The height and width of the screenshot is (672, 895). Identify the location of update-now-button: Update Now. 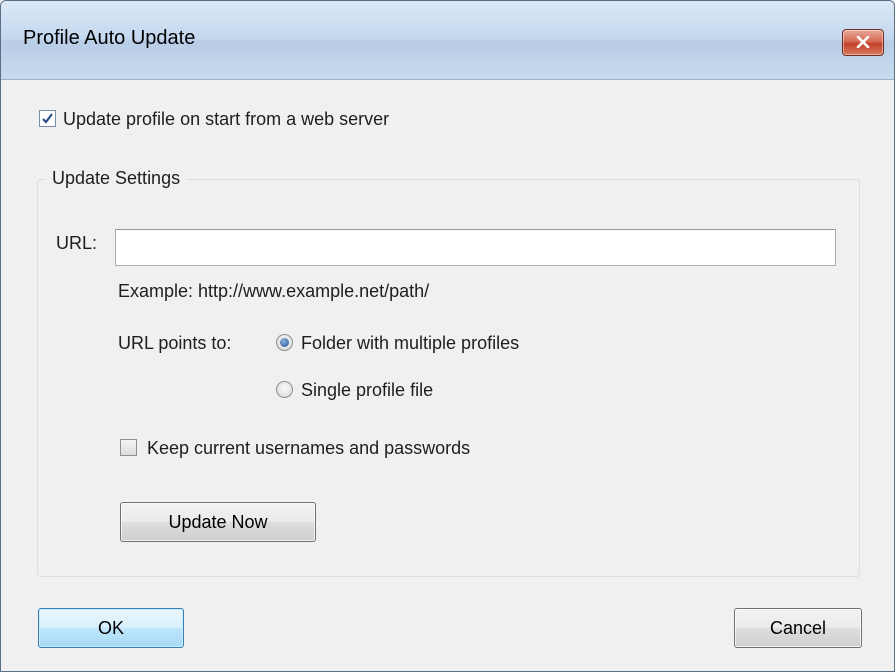
(218, 522).